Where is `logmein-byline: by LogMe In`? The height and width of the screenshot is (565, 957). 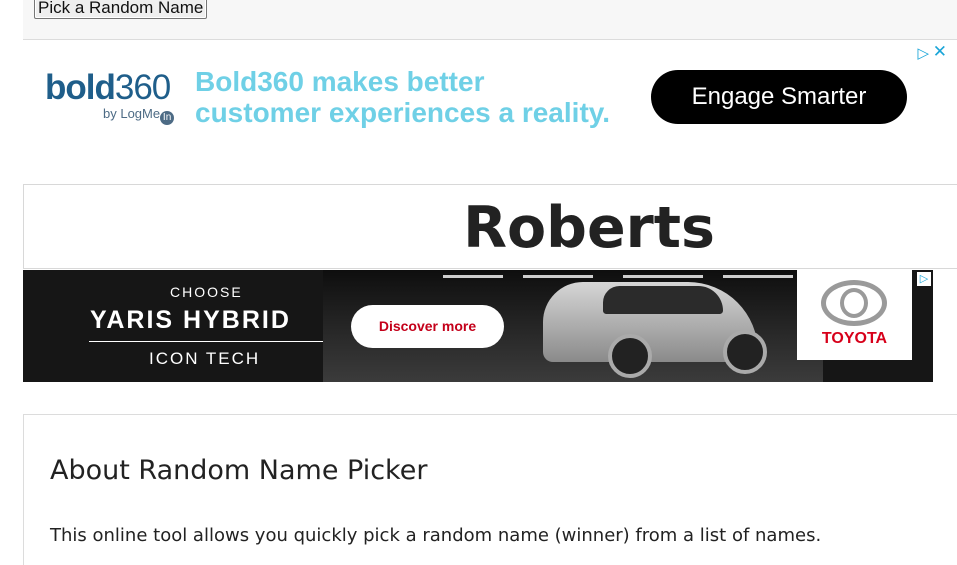 logmein-byline: by LogMe In is located at coordinates (139, 115).